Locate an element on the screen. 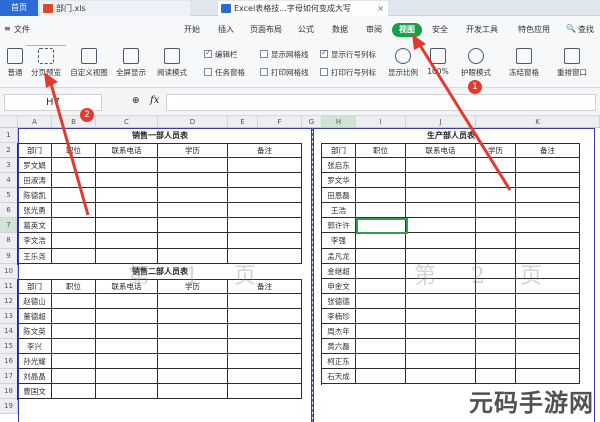 The width and height of the screenshot is (600, 422). annotation-badge-1: 1 is located at coordinates (475, 87).